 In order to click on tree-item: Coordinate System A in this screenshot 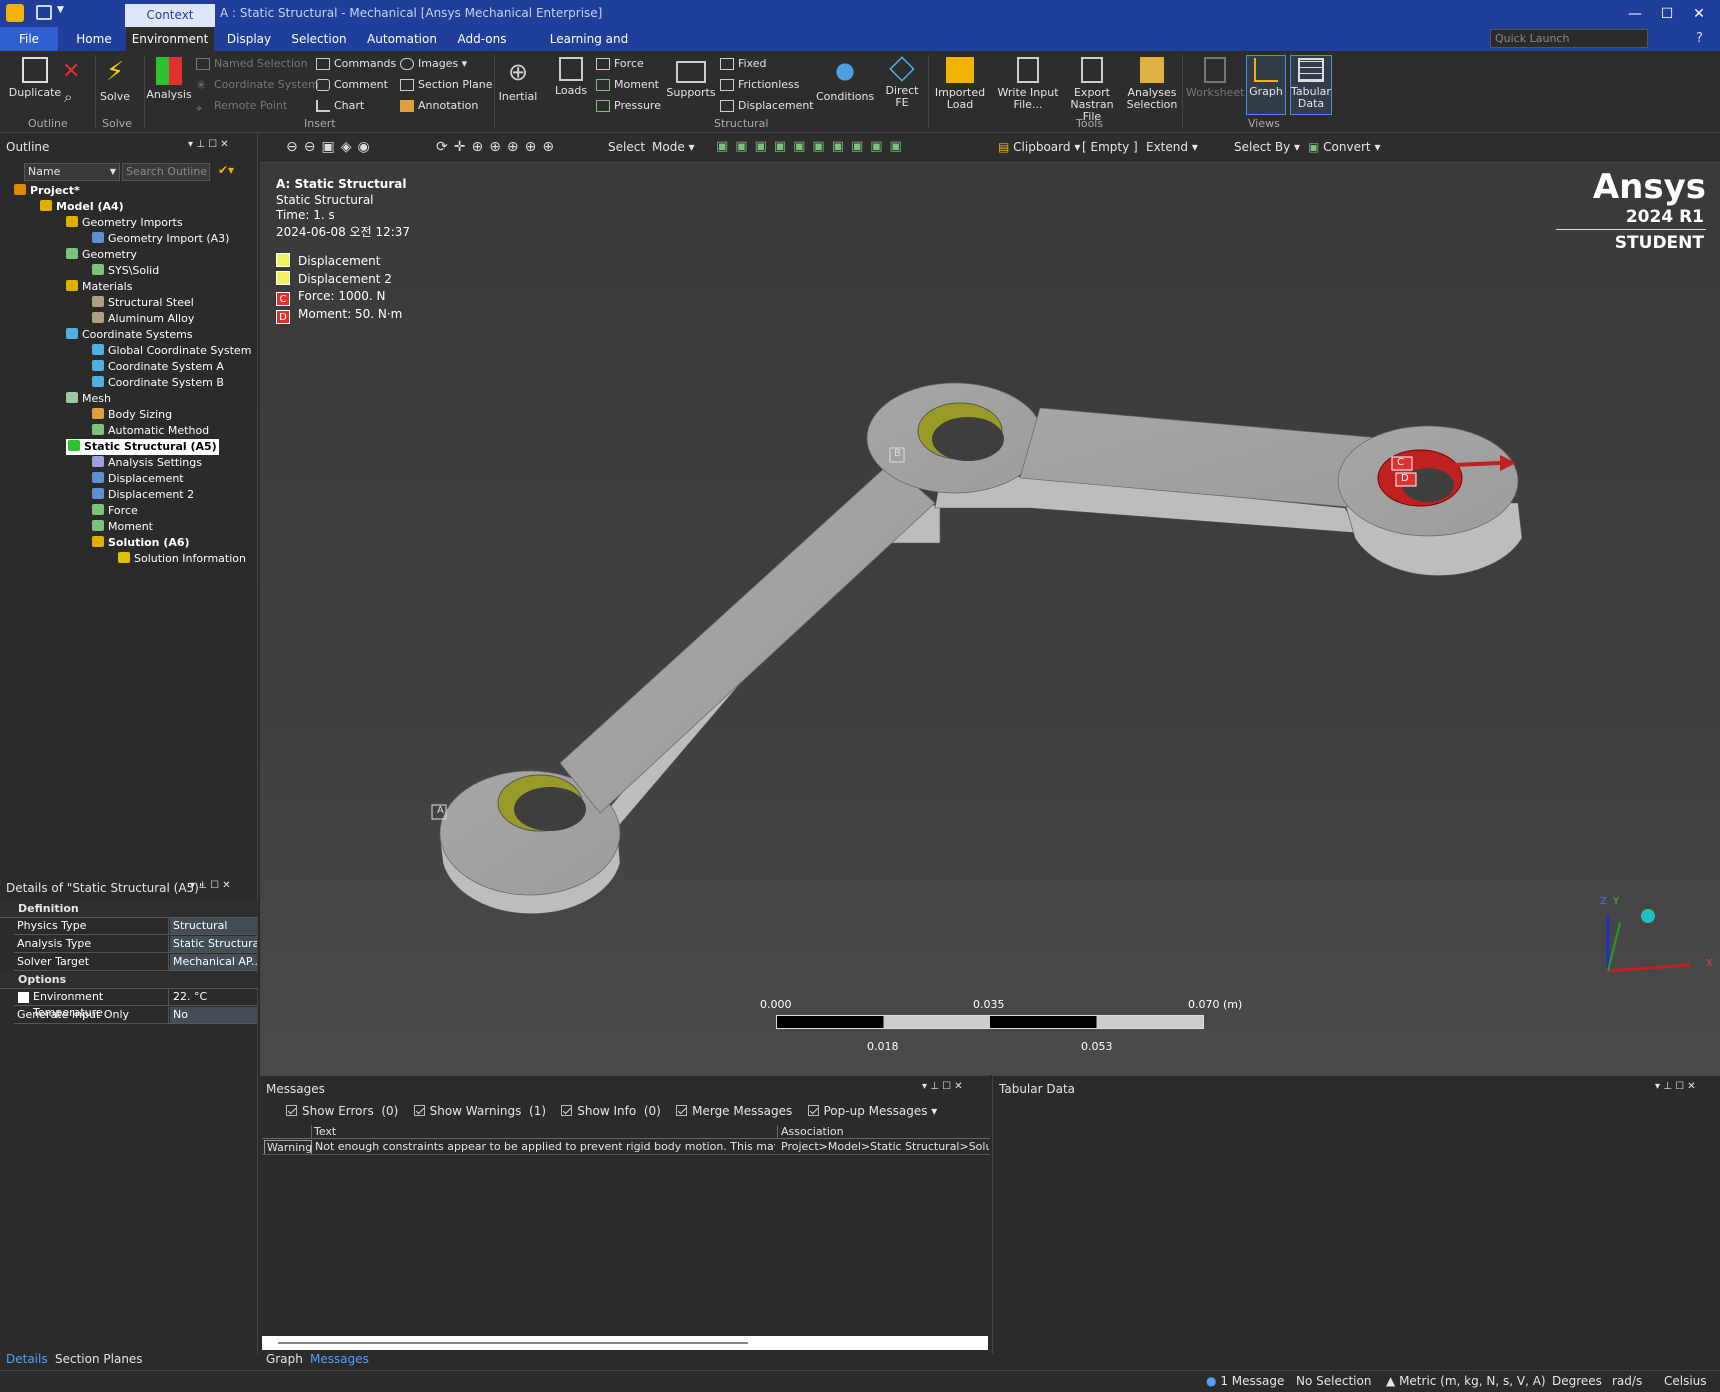, I will do `click(158, 367)`.